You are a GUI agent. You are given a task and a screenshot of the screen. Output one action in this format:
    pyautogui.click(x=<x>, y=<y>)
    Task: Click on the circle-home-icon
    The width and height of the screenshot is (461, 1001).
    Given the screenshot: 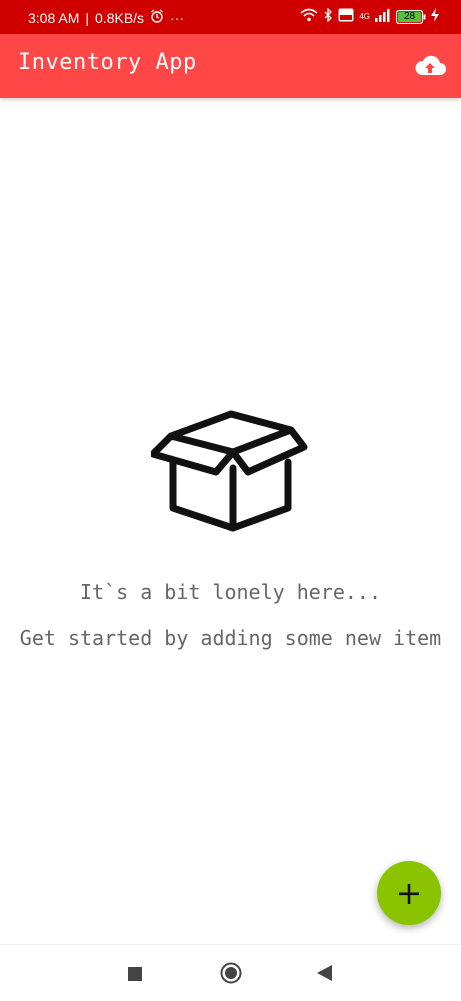 What is the action you would take?
    pyautogui.click(x=231, y=973)
    